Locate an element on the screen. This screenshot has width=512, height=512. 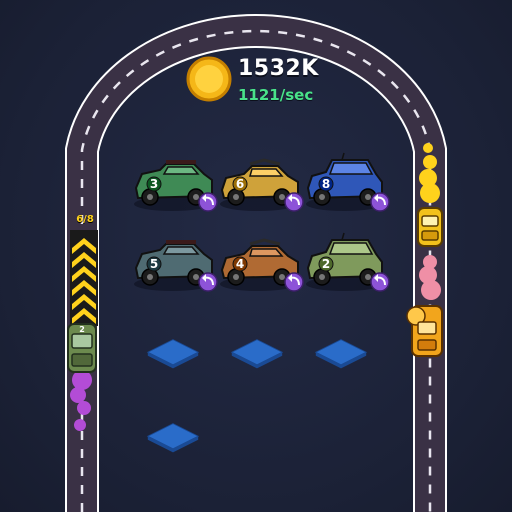
track-car-right-top is located at coordinates (430, 227).